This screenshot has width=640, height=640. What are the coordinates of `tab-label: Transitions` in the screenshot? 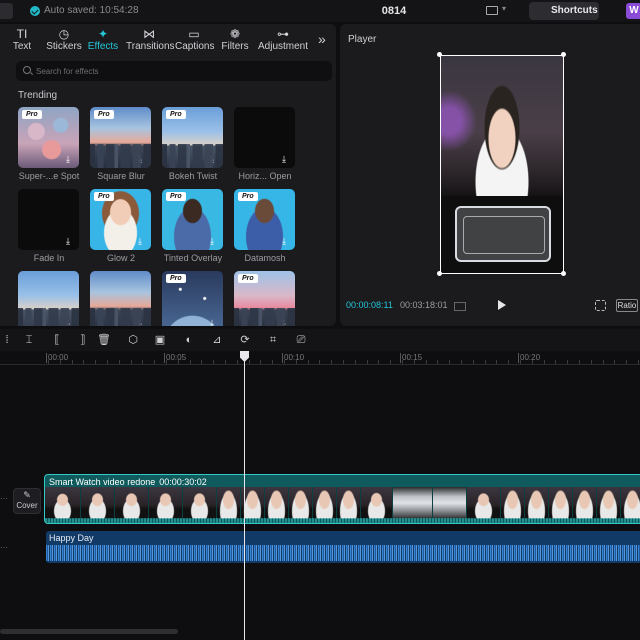 It's located at (150, 46).